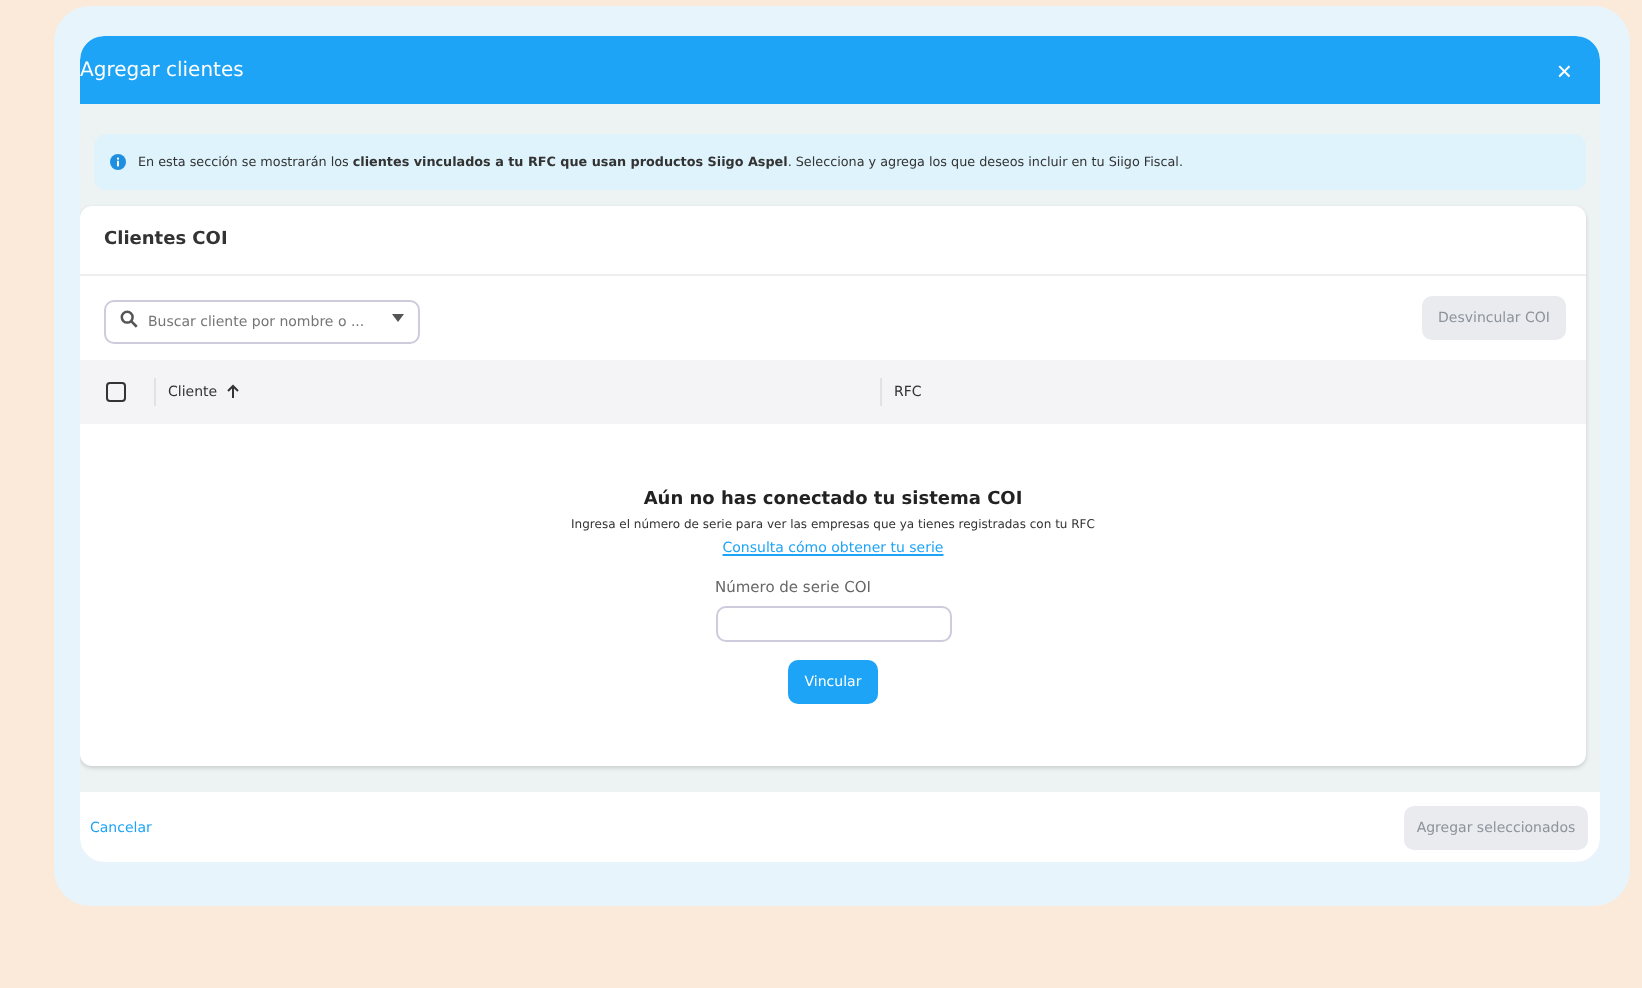 The height and width of the screenshot is (988, 1642). I want to click on dialog-title: Agregar clientes, so click(162, 70).